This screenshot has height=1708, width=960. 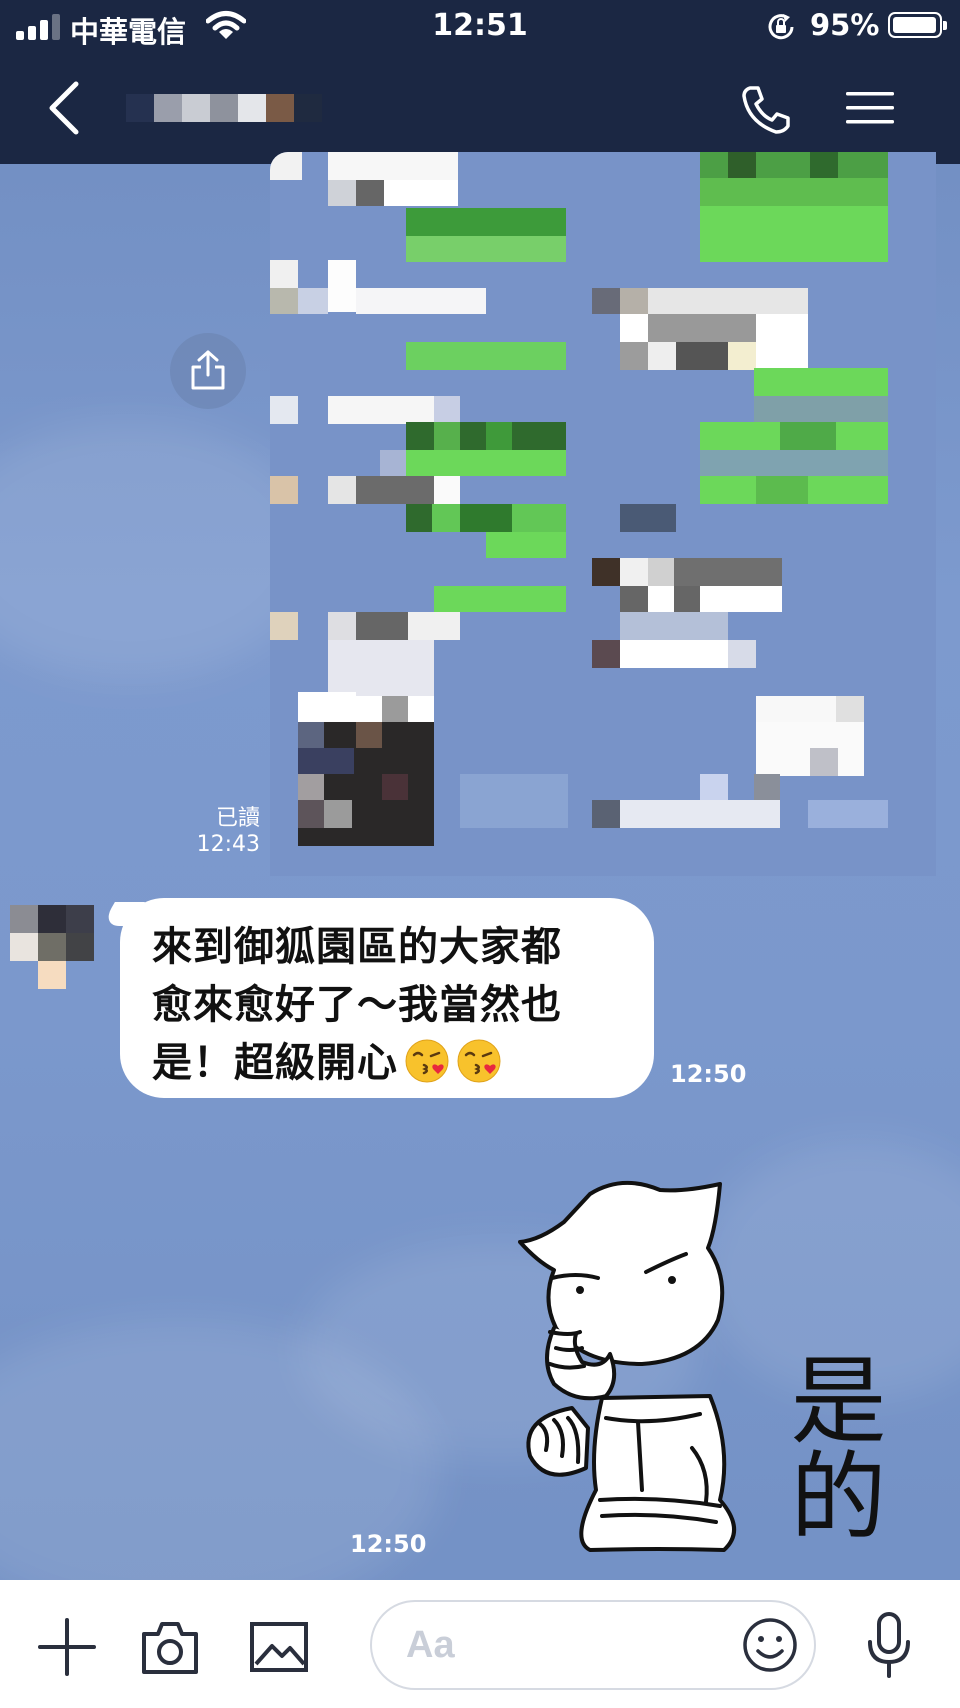 I want to click on contact-name-redacted, so click(x=224, y=108).